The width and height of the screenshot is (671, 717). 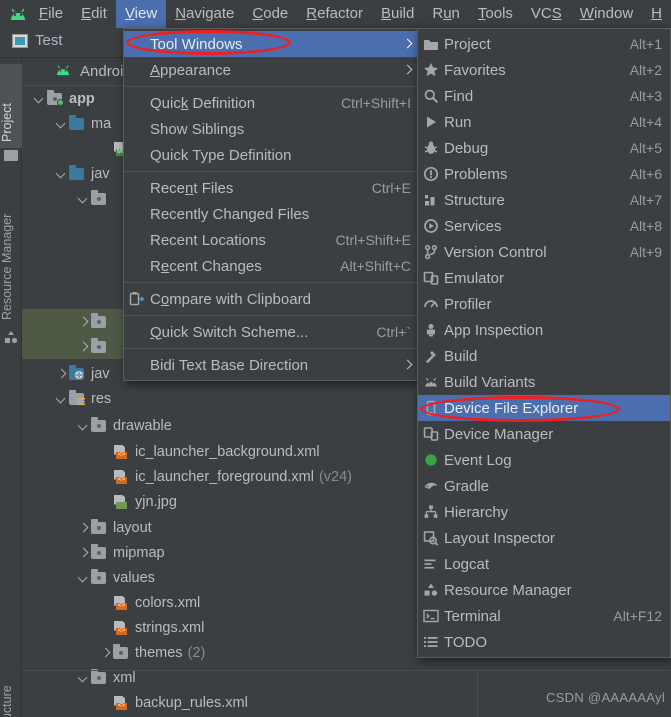 I want to click on menubar-item-file: File, so click(x=51, y=14).